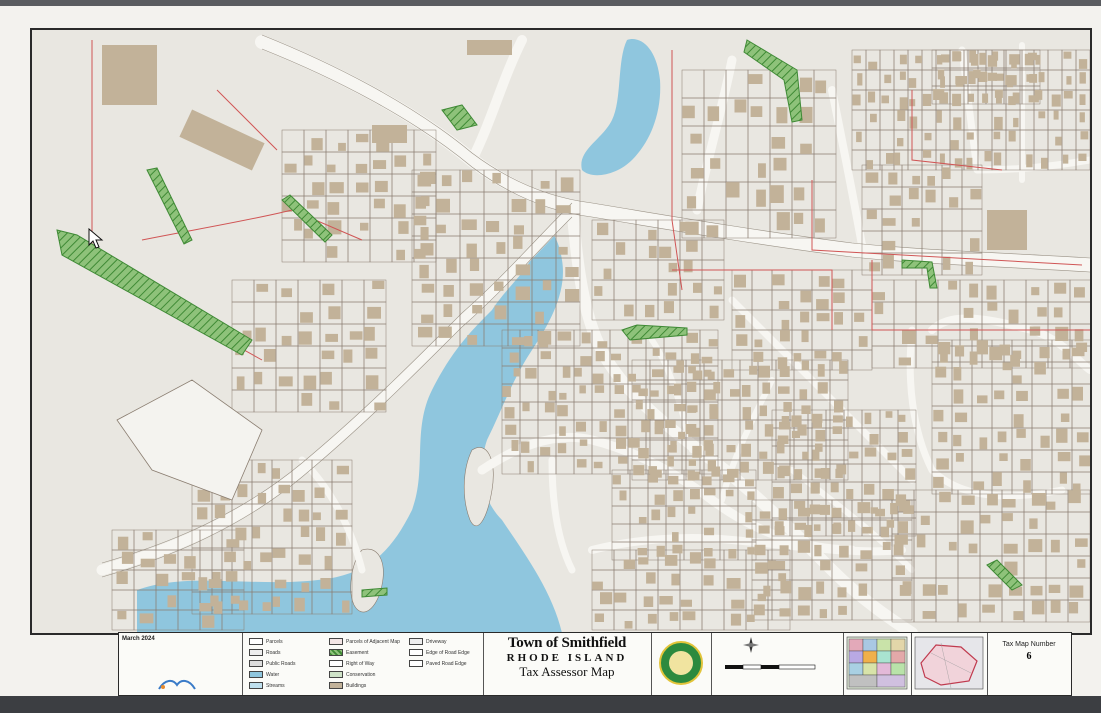 Image resolution: width=1101 pixels, height=713 pixels. Describe the element at coordinates (266, 641) in the screenshot. I see `legend-item: Parcels` at that location.